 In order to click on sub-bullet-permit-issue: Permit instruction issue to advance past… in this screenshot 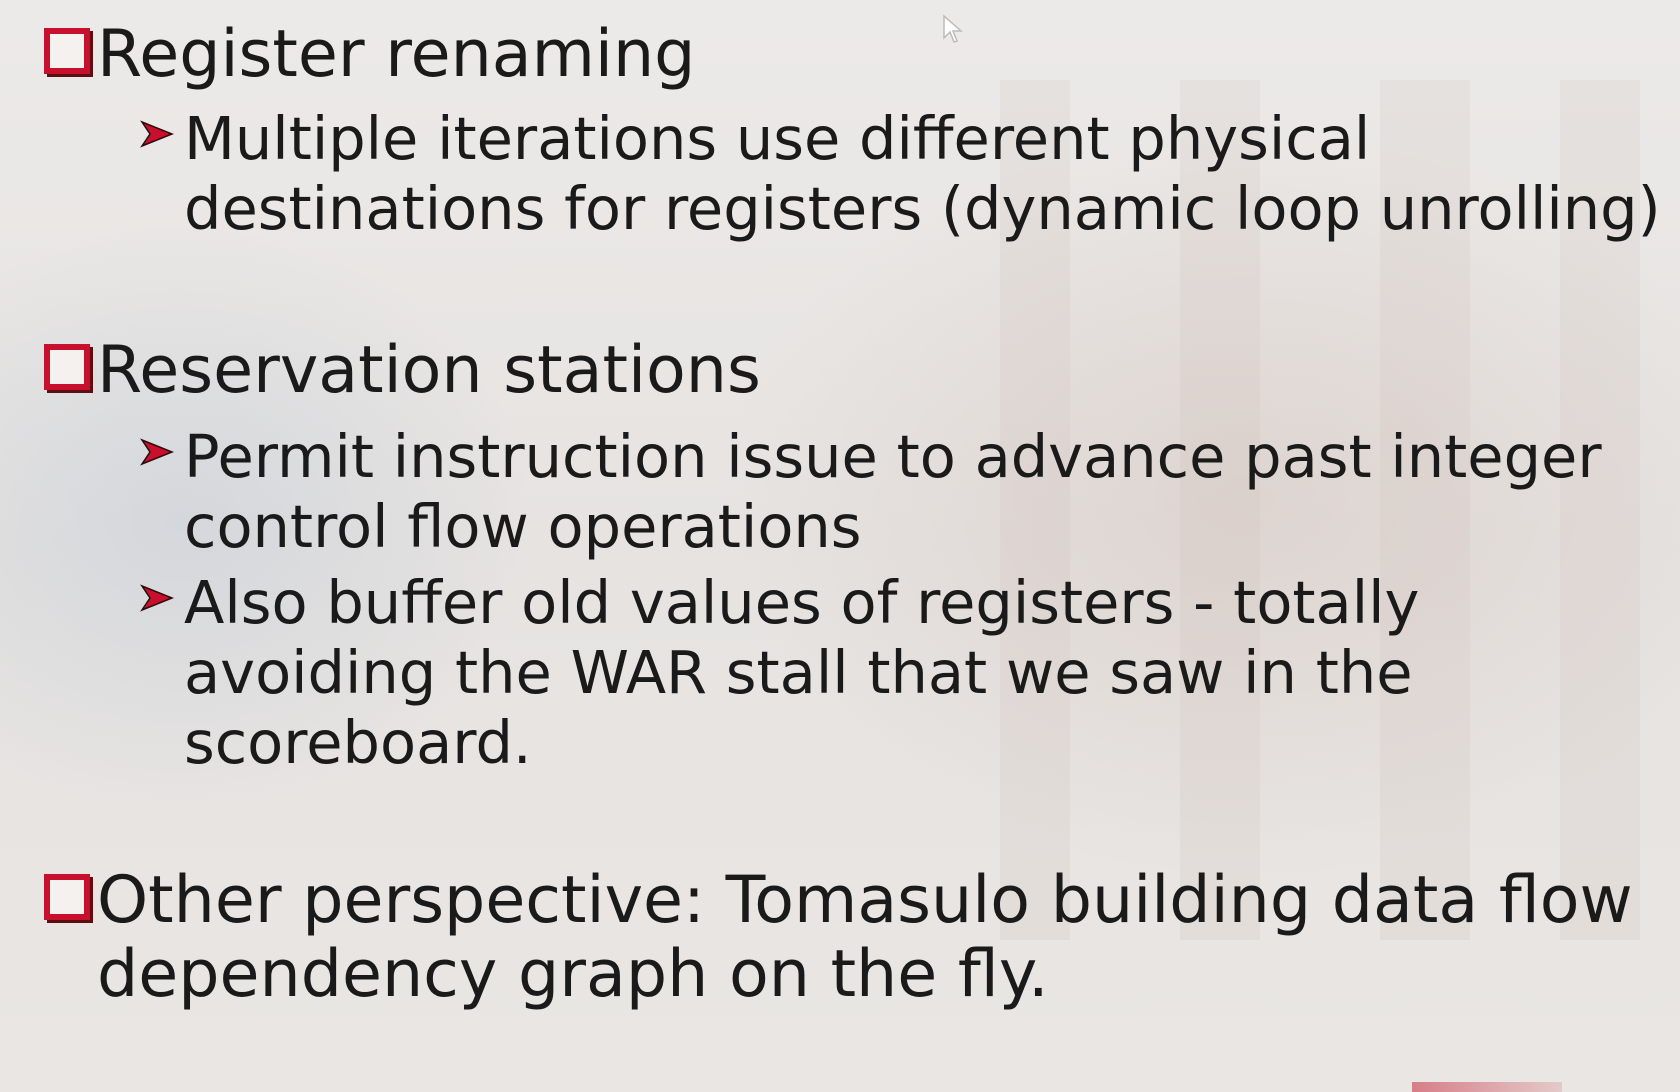, I will do `click(870, 492)`.